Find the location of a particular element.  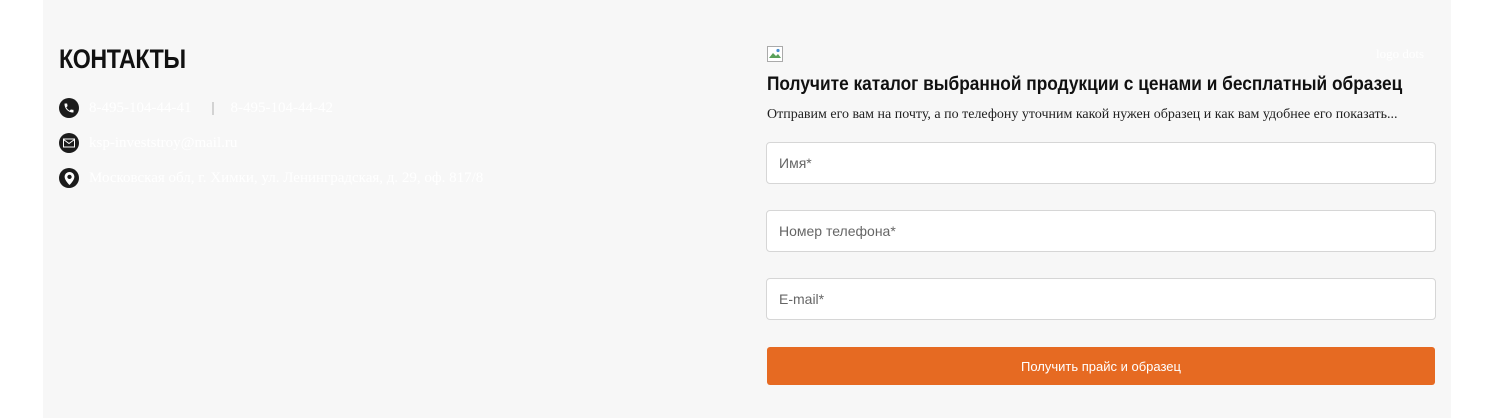

contacts-title: КОНТАКТЫ is located at coordinates (122, 59).